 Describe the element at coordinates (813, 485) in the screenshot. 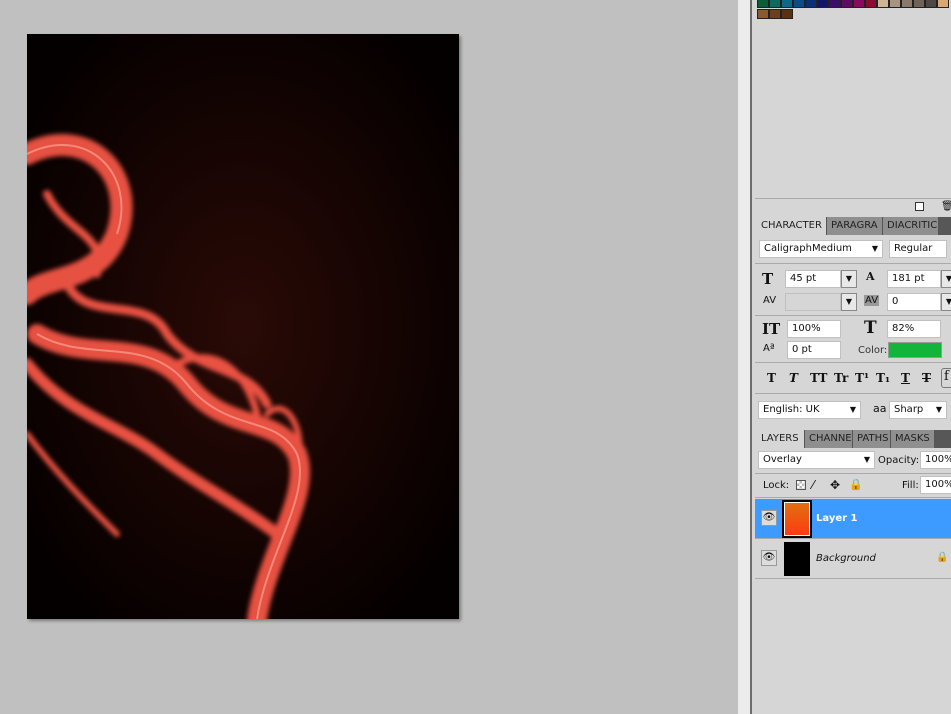

I see `lock-brush-icon: ⁄` at that location.